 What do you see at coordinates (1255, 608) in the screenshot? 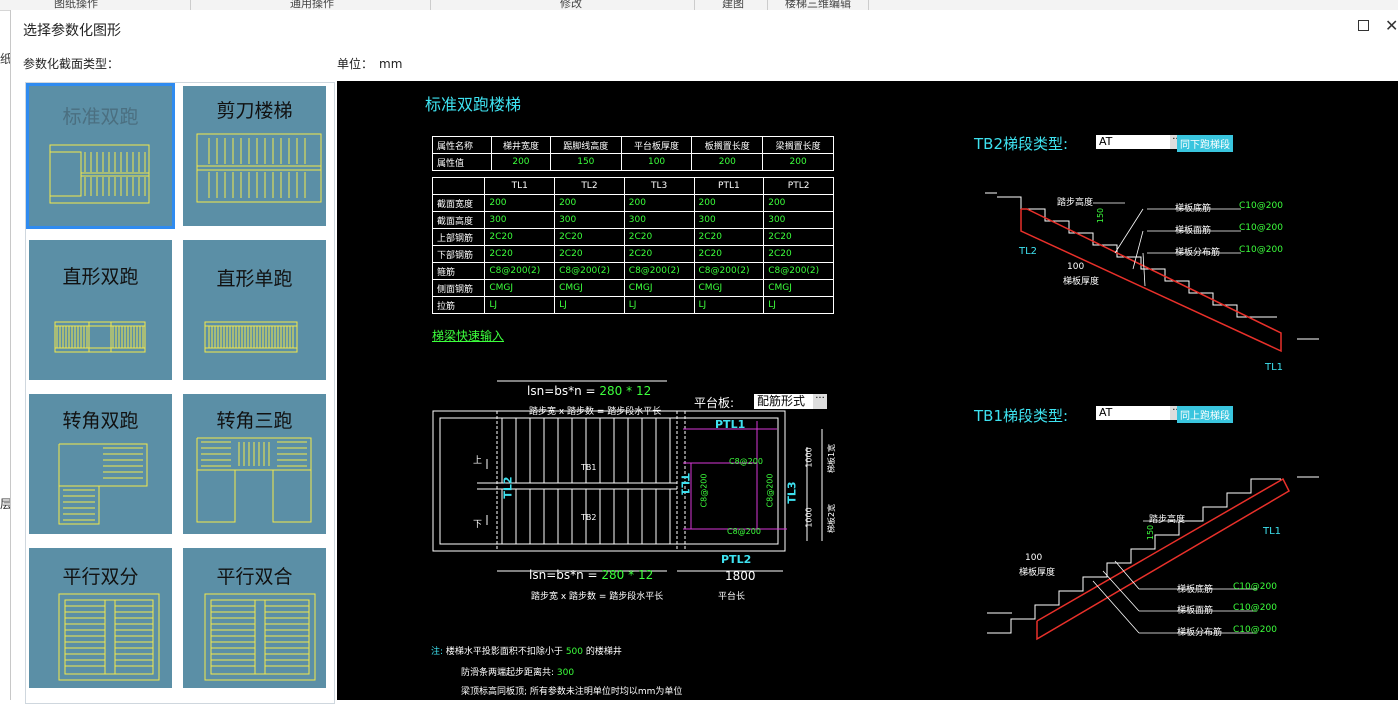
I see `tb1-top-val: C10@200` at bounding box center [1255, 608].